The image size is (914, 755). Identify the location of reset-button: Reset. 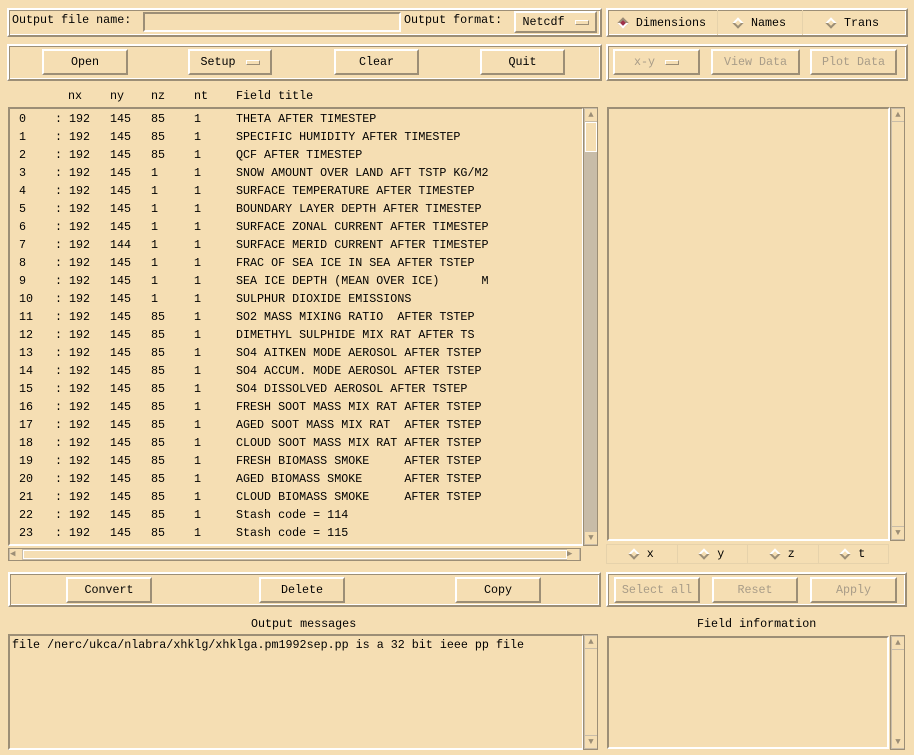
(755, 590).